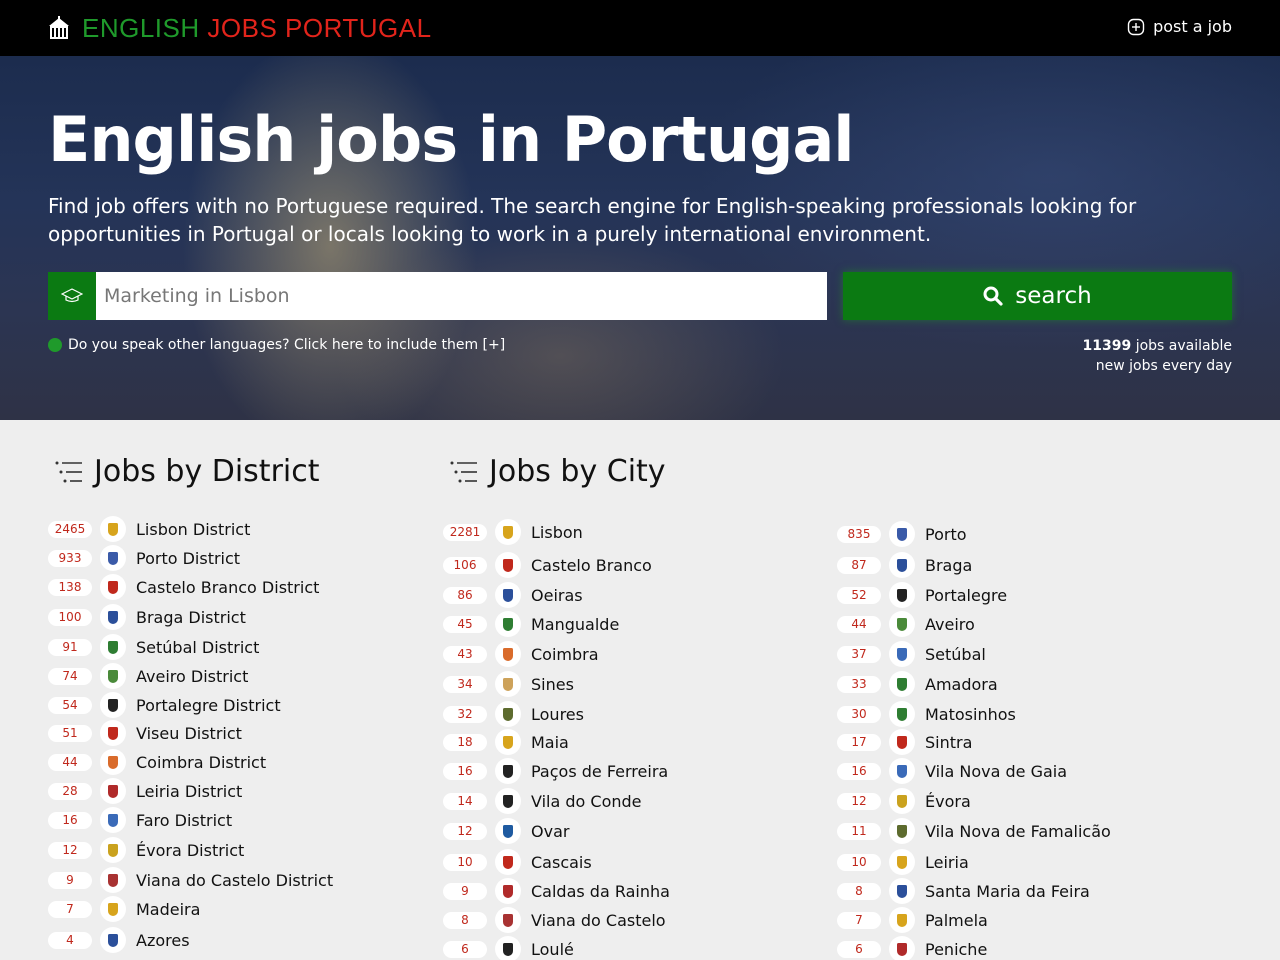 The image size is (1280, 960). Describe the element at coordinates (228, 587) in the screenshot. I see `district-name: Castelo Branco District` at that location.